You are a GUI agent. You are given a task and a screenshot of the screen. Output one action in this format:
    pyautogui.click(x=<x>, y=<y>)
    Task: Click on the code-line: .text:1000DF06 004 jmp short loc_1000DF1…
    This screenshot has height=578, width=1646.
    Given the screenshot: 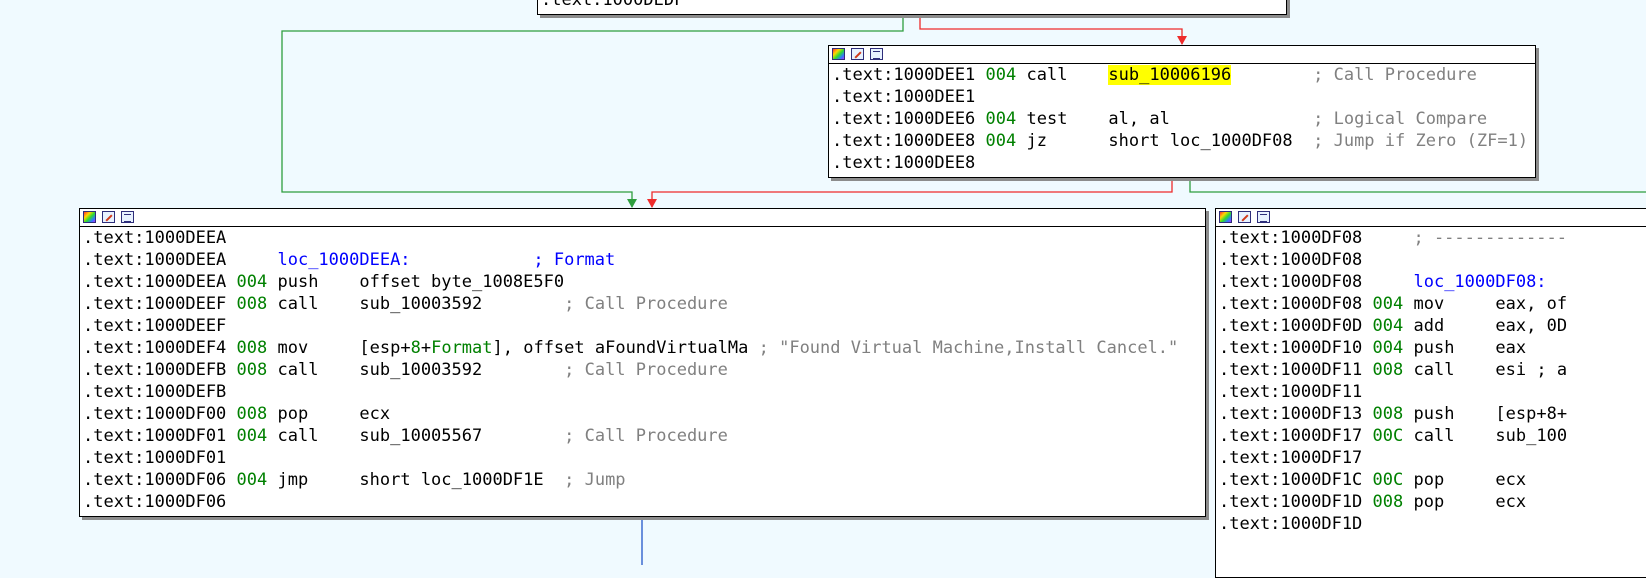 What is the action you would take?
    pyautogui.click(x=642, y=480)
    